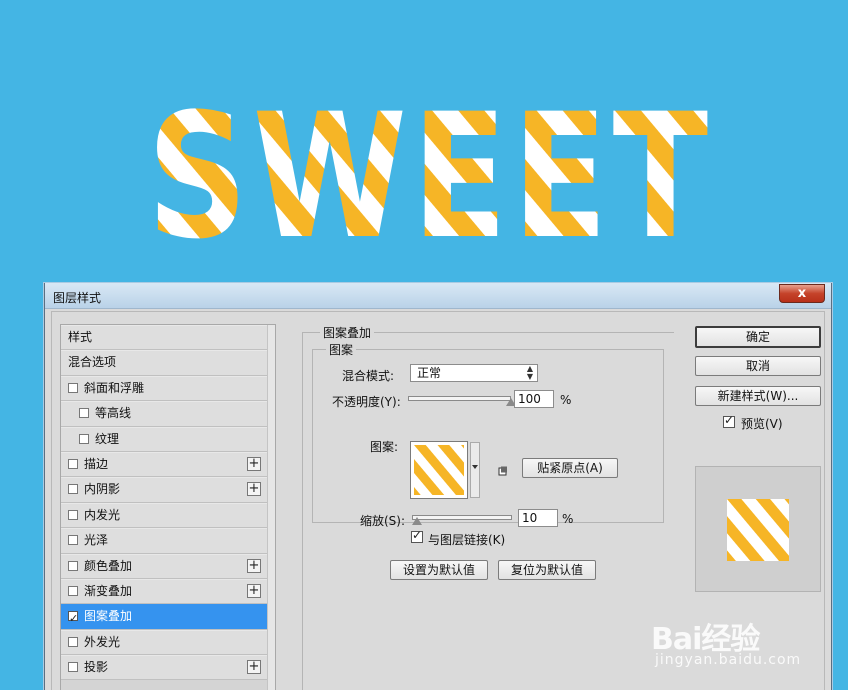  I want to click on dialog-titlebar: 图层样式 x, so click(438, 296).